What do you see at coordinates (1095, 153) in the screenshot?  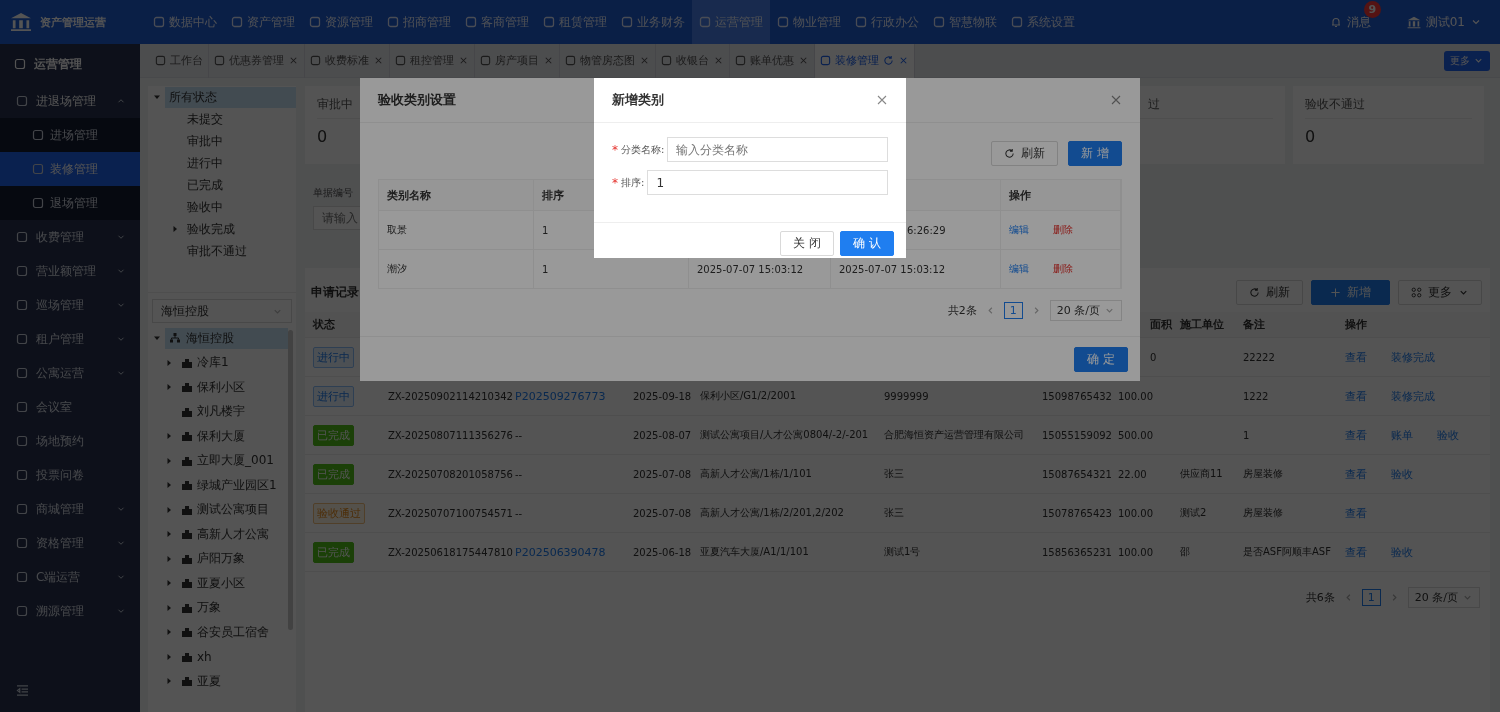 I see `add-button: 新 增` at bounding box center [1095, 153].